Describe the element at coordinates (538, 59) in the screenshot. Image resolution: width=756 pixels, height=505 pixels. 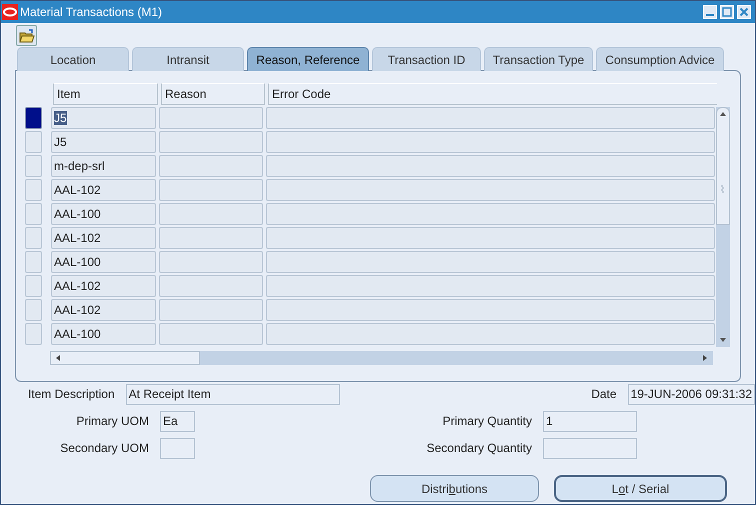
I see `tab: Transaction Type` at that location.